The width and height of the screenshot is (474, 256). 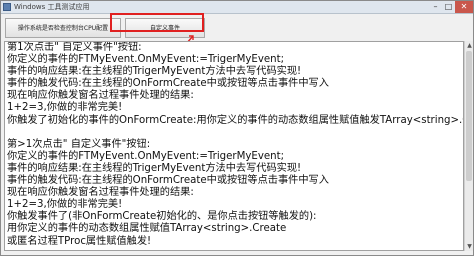 What do you see at coordinates (469, 116) in the screenshot?
I see `scroll-thumb` at bounding box center [469, 116].